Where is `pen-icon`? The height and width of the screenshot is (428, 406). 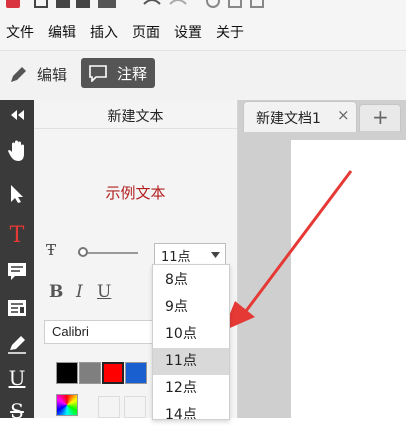
pen-icon is located at coordinates (17, 345).